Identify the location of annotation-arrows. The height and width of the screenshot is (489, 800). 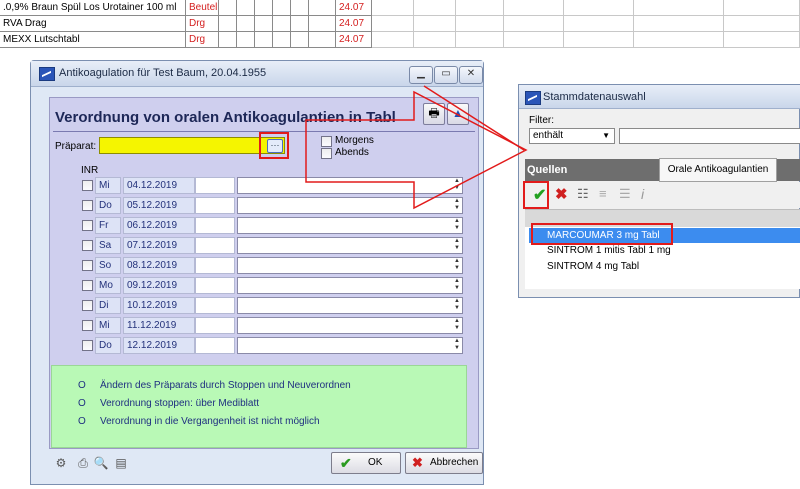
(416, 147).